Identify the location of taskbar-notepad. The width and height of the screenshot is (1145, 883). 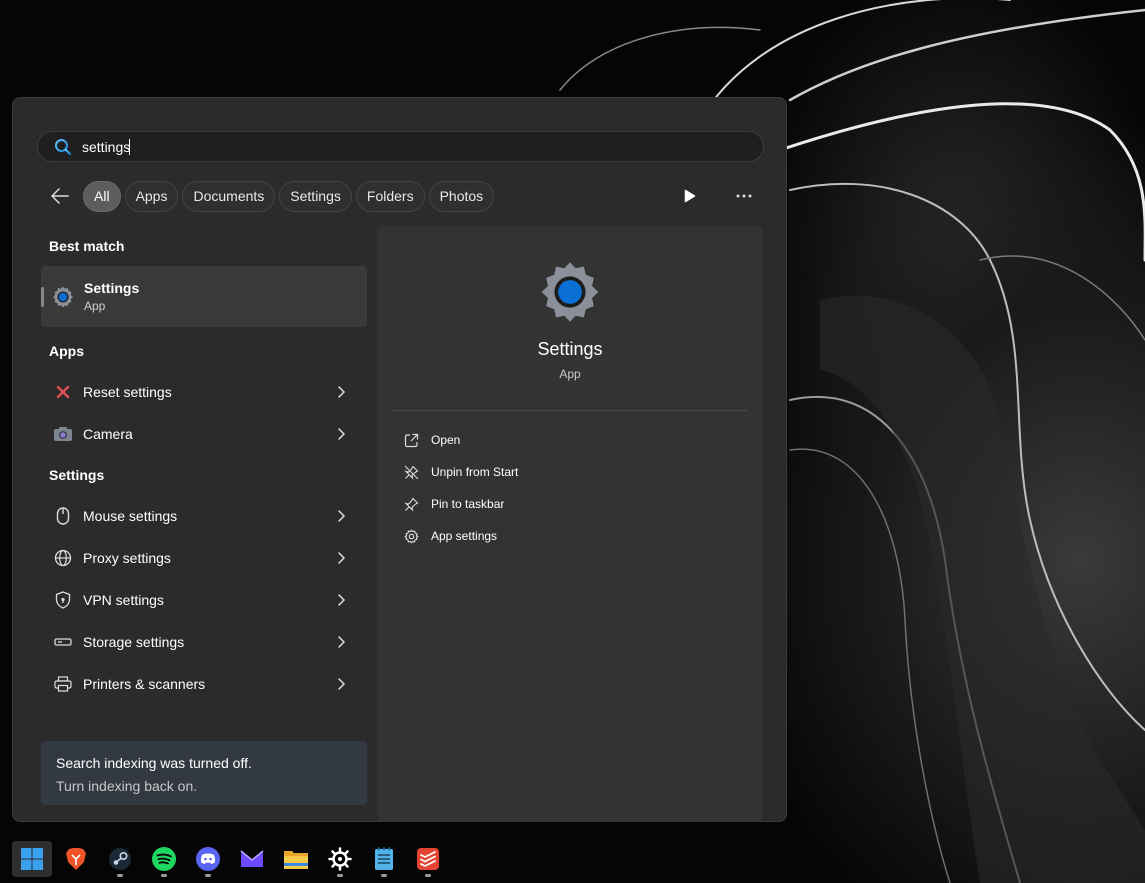
(384, 859).